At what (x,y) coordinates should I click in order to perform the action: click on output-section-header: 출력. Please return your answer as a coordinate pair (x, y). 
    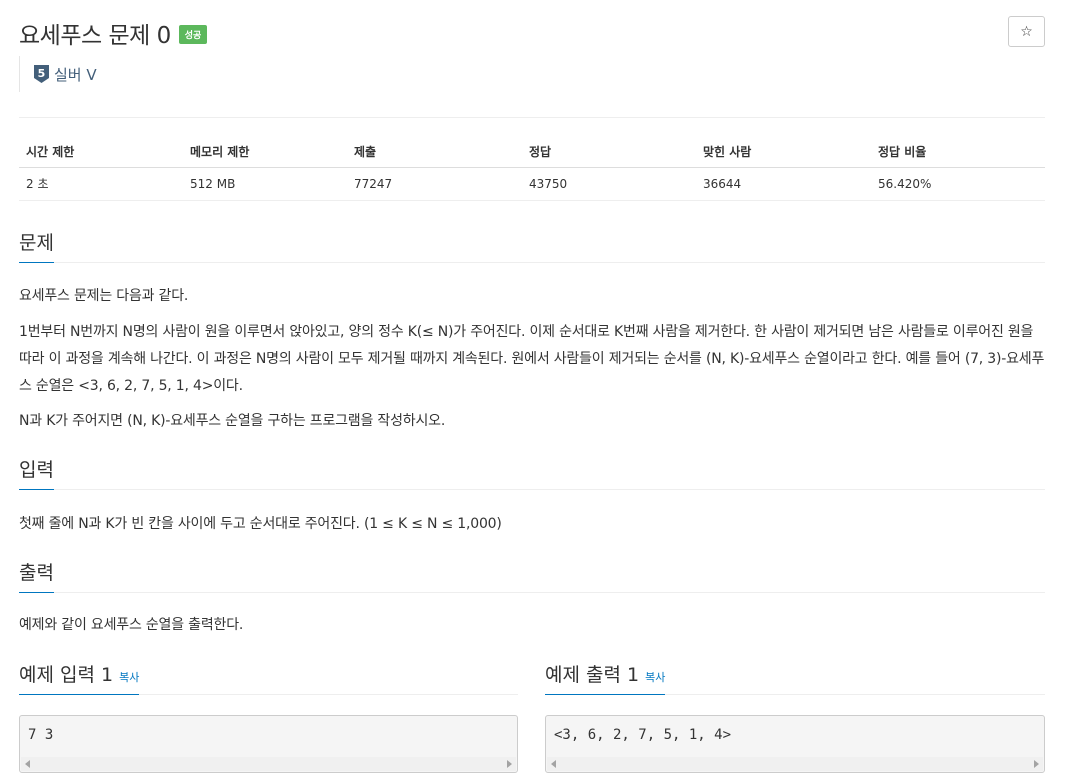
    Looking at the image, I should click on (532, 575).